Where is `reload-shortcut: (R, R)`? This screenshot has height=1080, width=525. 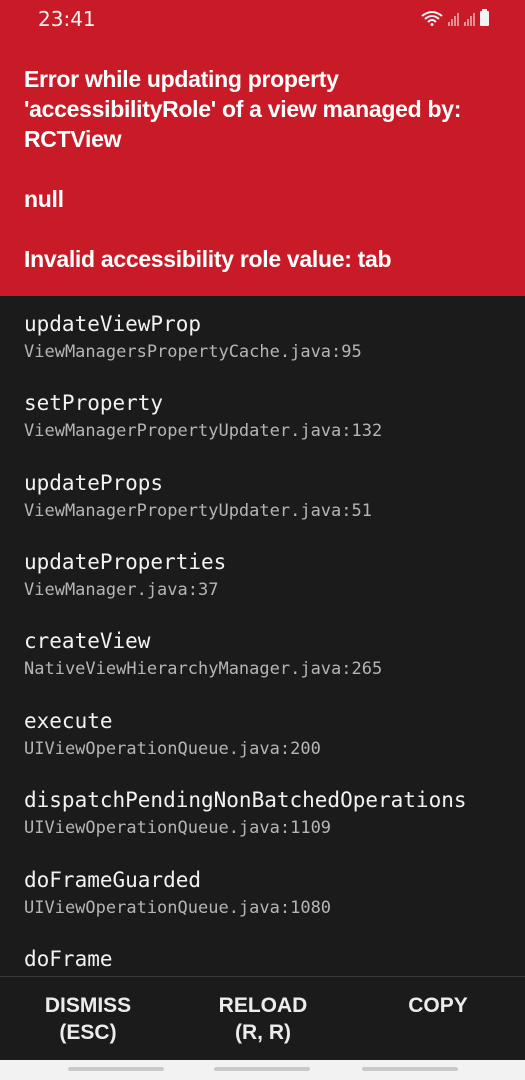 reload-shortcut: (R, R) is located at coordinates (263, 1032).